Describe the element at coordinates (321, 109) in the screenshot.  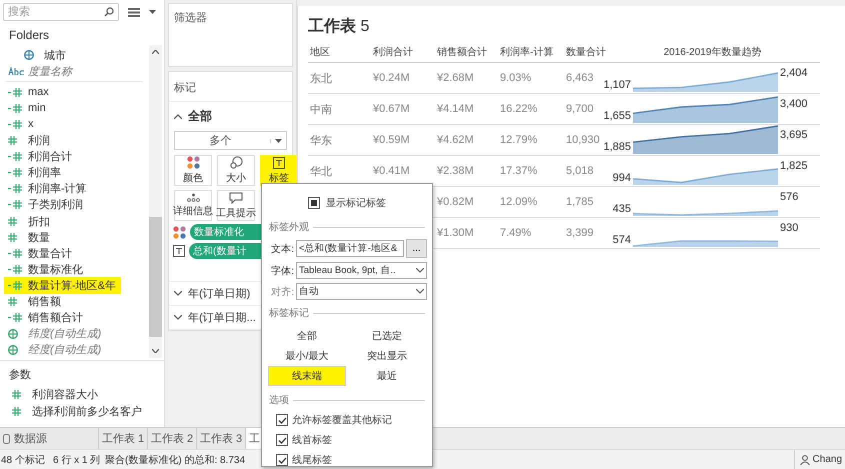
I see `region-name: 中南` at that location.